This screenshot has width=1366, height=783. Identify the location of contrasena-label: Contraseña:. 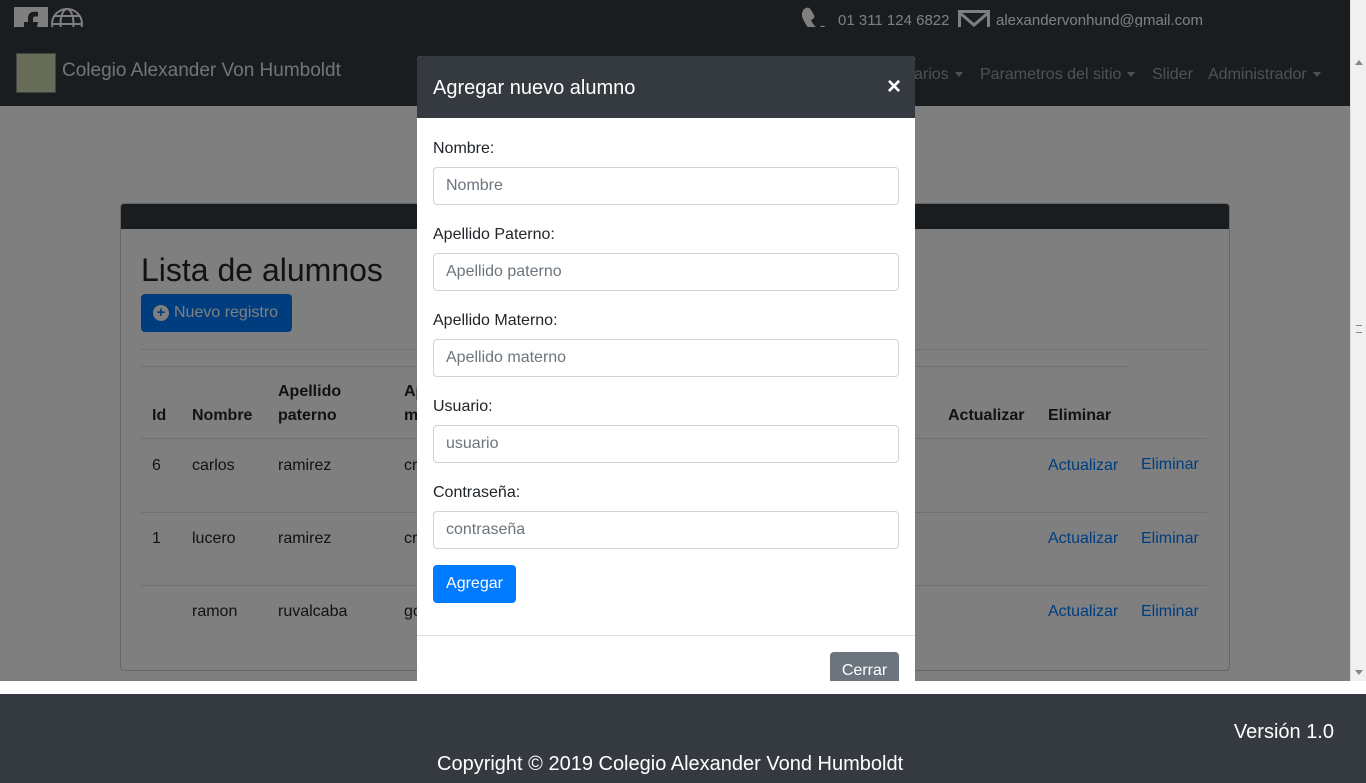
(477, 492).